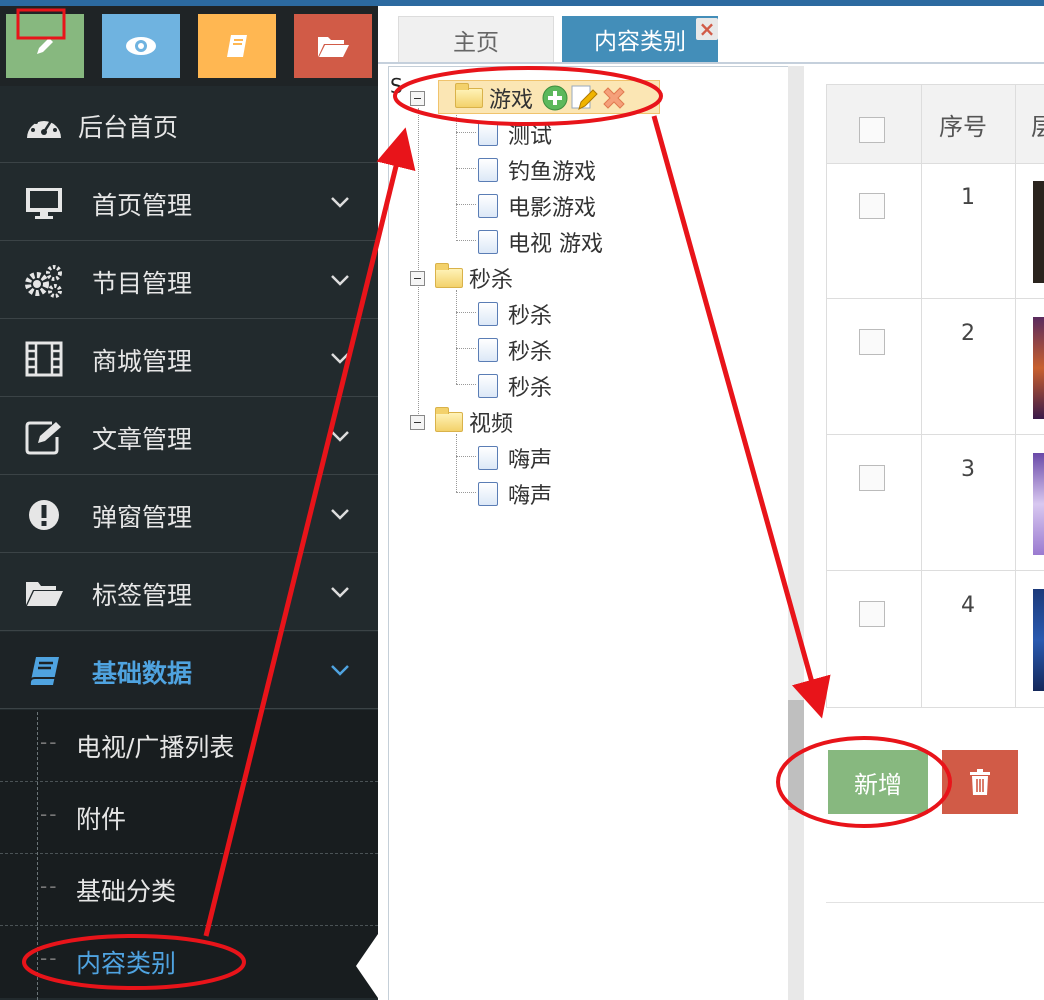 Image resolution: width=1044 pixels, height=1000 pixels. I want to click on sidebar-item-label: 商城管理, so click(142, 361).